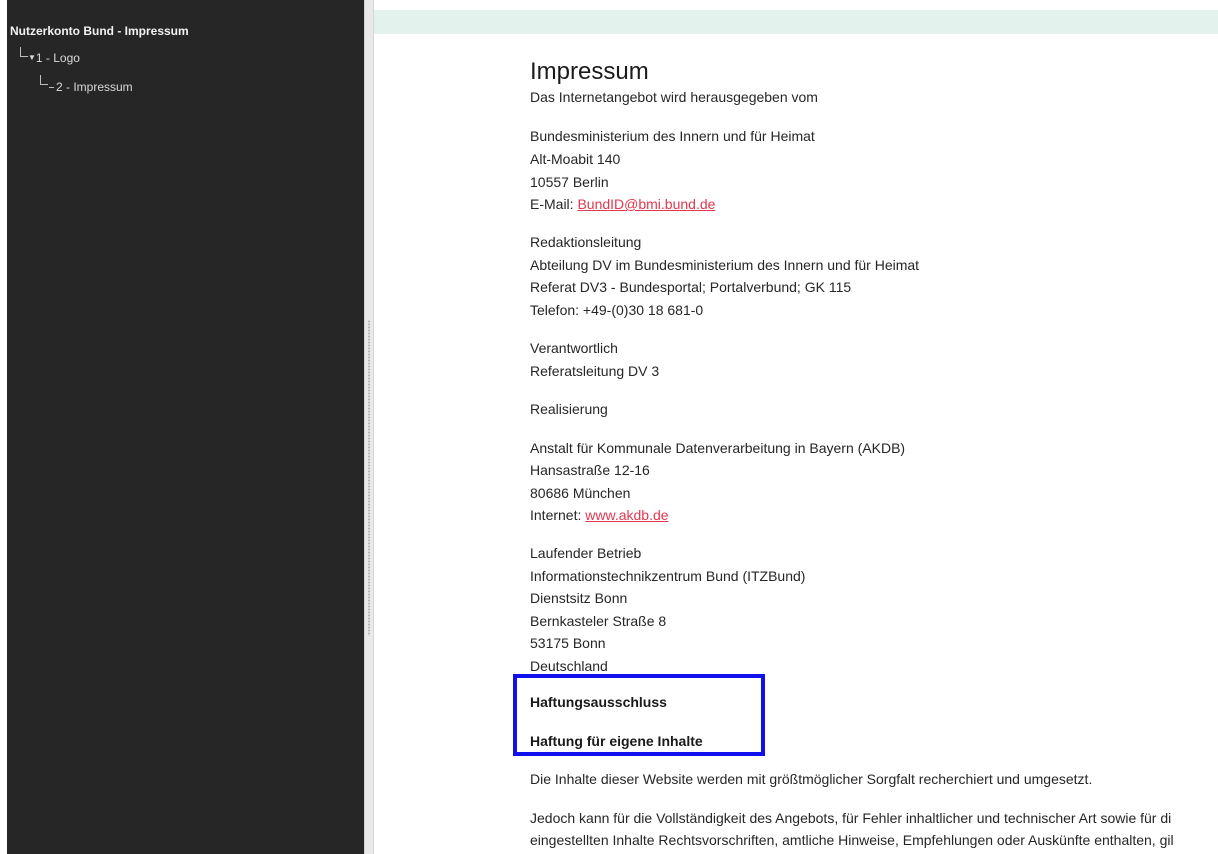  What do you see at coordinates (558, 515) in the screenshot?
I see `internet-label: Internet:` at bounding box center [558, 515].